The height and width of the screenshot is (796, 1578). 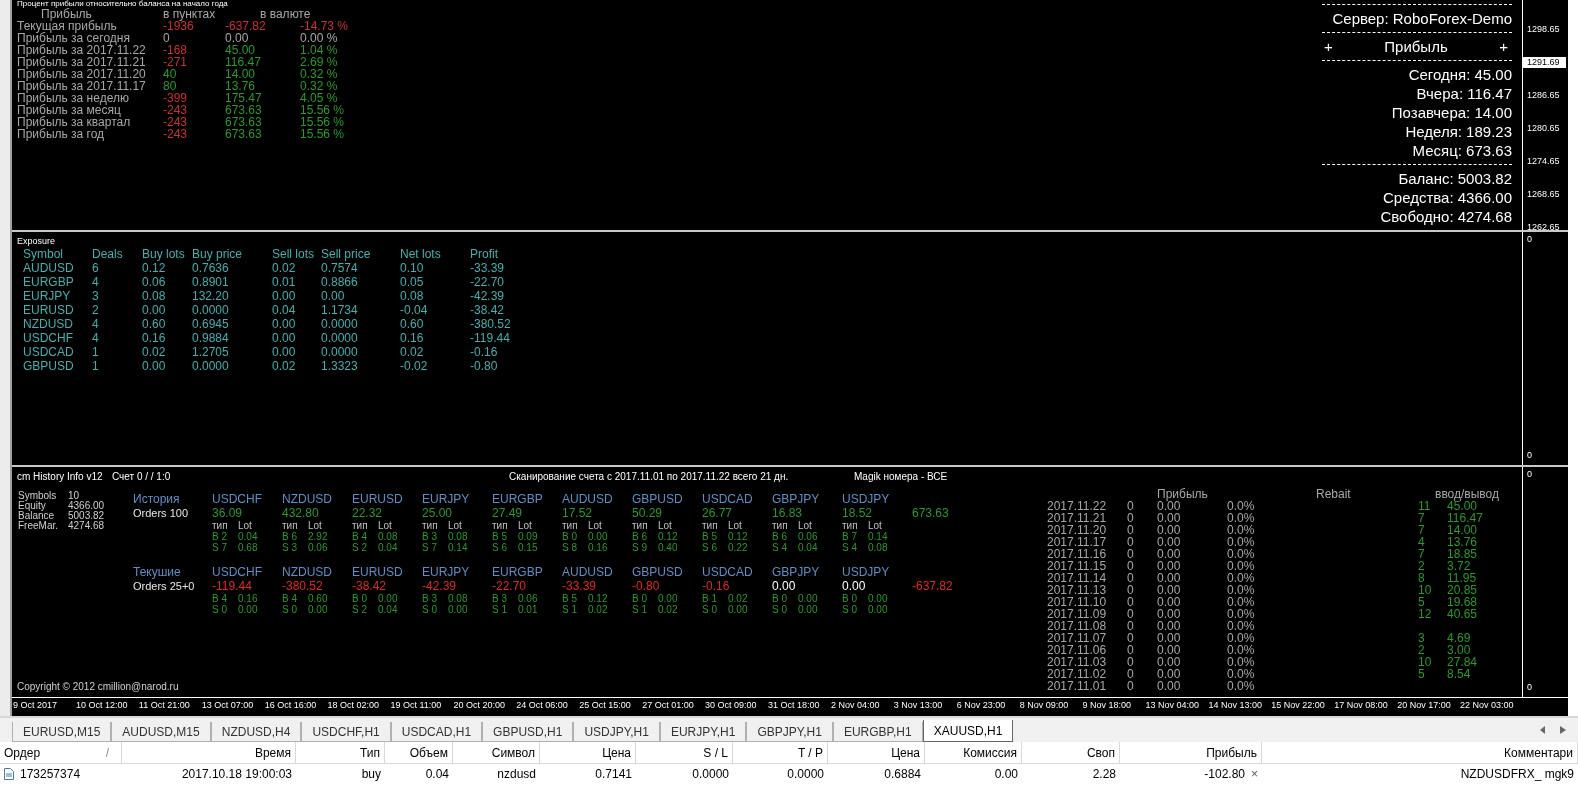 What do you see at coordinates (154, 267) in the screenshot?
I see `table-cell-text: 0.12` at bounding box center [154, 267].